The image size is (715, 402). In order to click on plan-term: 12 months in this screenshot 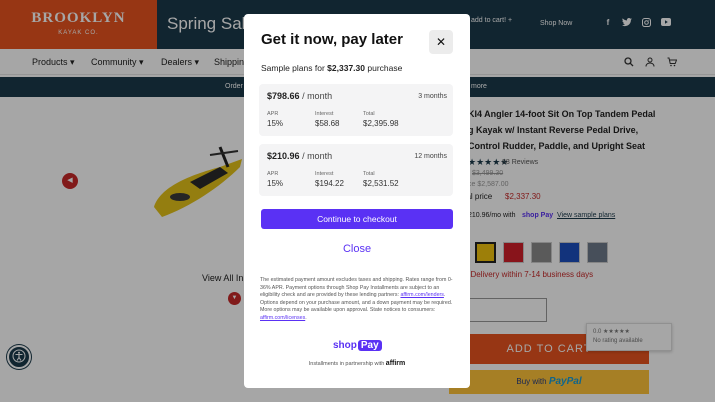, I will do `click(430, 156)`.